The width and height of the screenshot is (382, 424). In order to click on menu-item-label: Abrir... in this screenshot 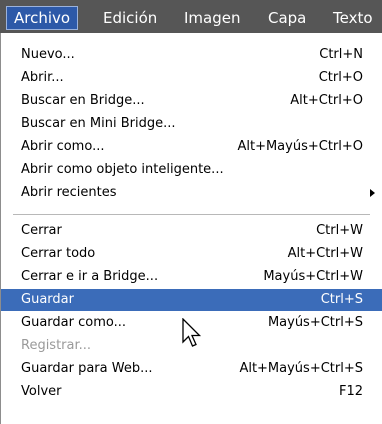, I will do `click(42, 77)`.